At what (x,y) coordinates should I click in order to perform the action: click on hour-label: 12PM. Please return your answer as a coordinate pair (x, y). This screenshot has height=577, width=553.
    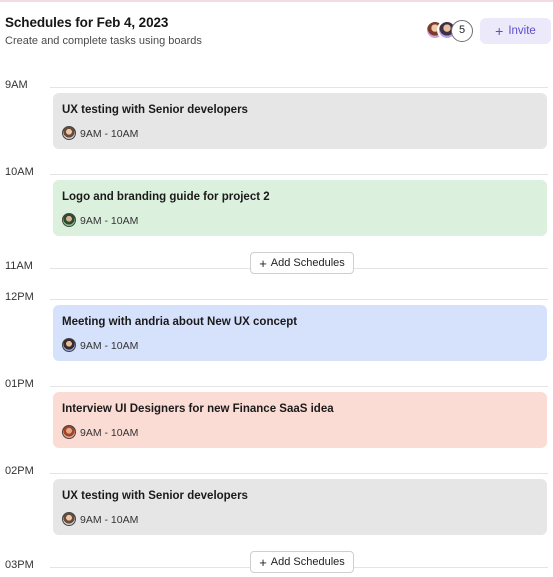
    Looking at the image, I should click on (19, 297).